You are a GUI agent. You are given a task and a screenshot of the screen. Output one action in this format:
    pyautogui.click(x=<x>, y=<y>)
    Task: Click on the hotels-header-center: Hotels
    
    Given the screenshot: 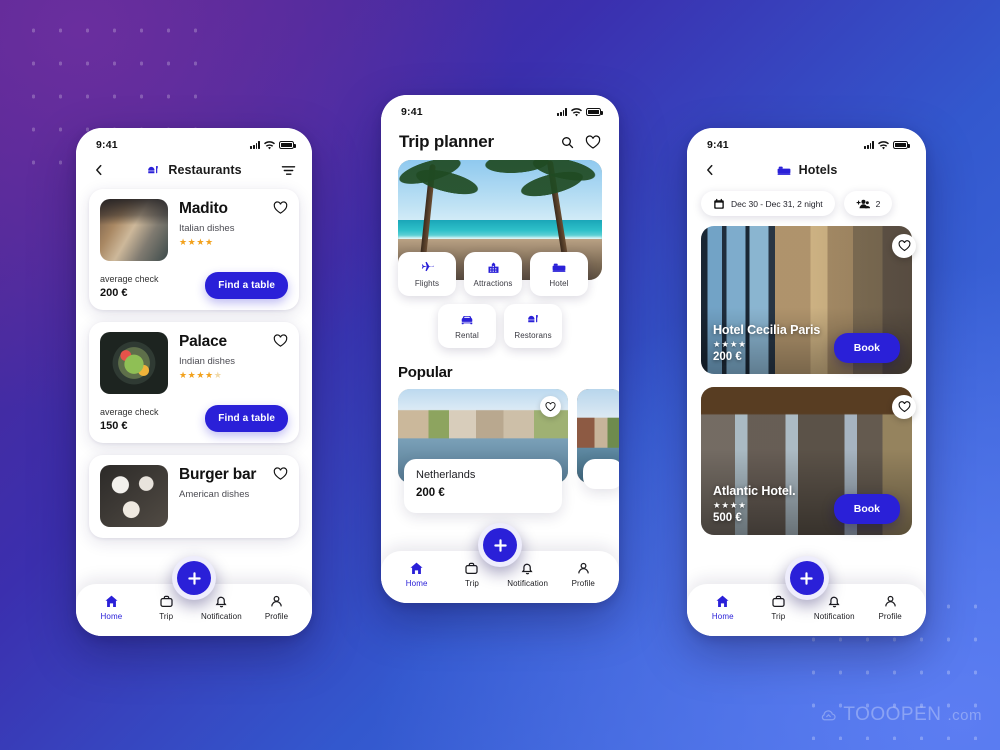 What is the action you would take?
    pyautogui.click(x=806, y=170)
    